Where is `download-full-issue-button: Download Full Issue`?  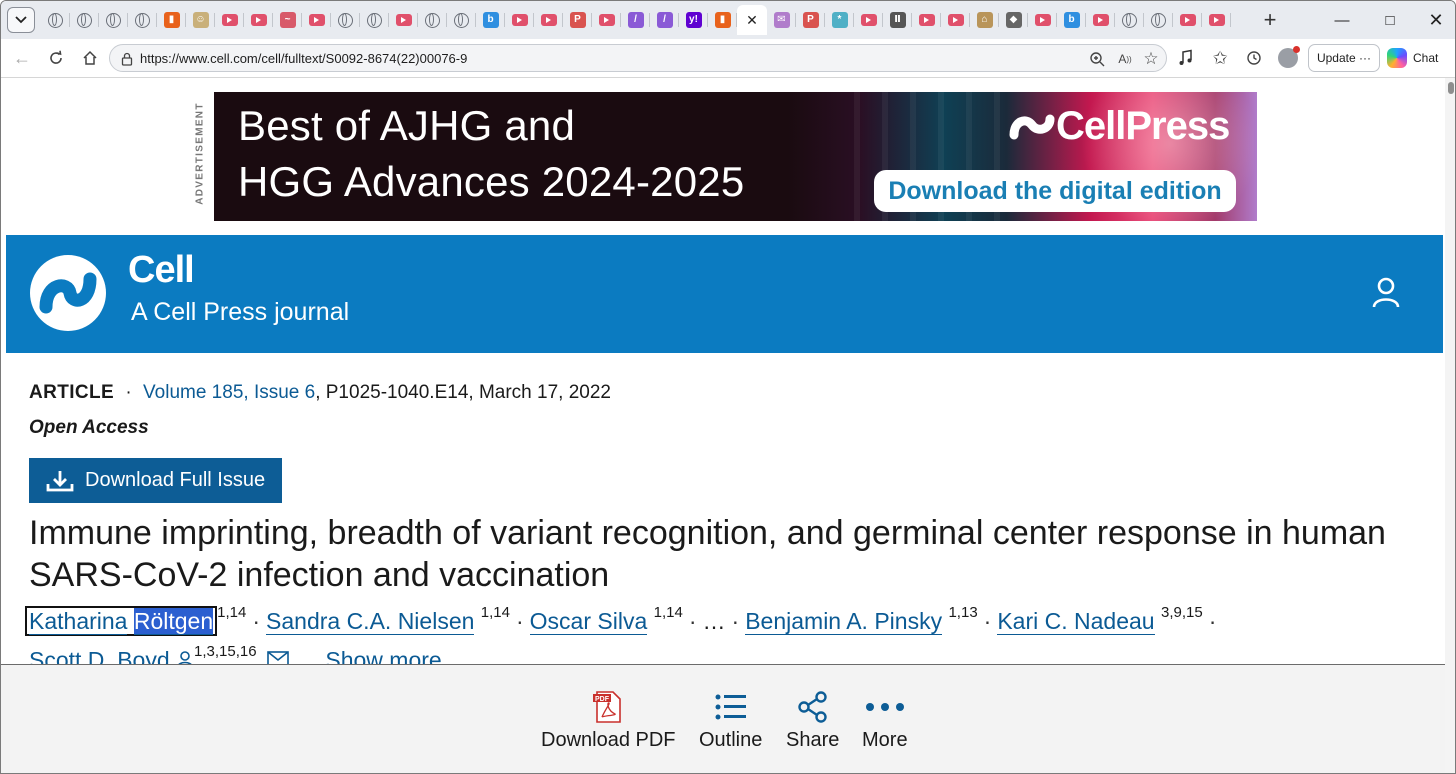
download-full-issue-button: Download Full Issue is located at coordinates (155, 480).